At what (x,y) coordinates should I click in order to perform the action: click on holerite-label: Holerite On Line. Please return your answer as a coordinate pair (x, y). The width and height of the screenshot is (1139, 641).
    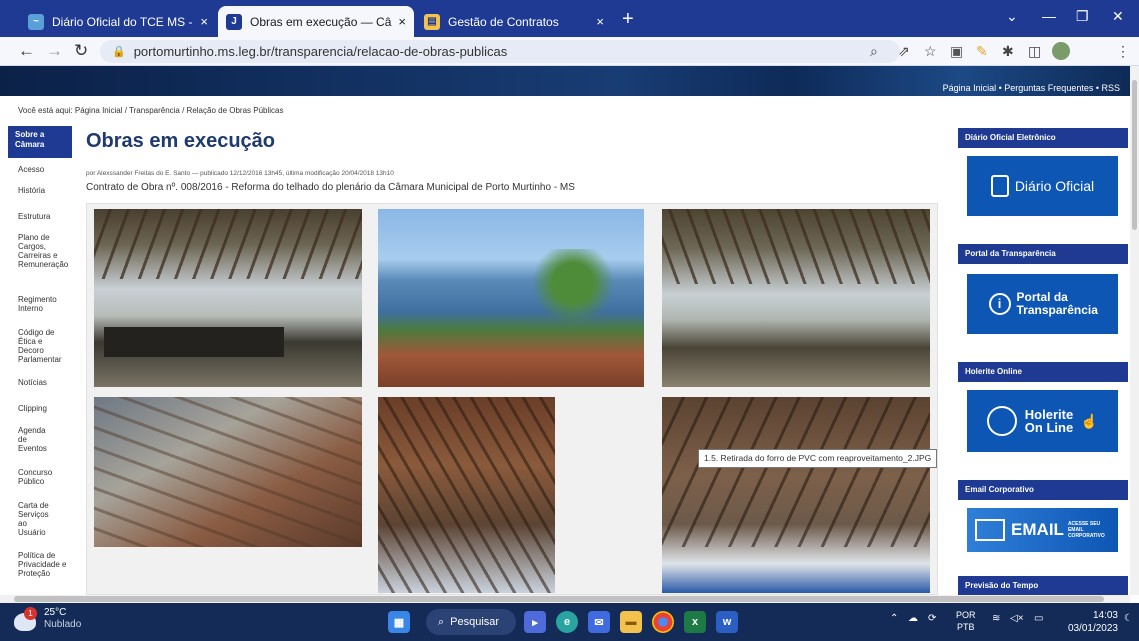
    Looking at the image, I should click on (1049, 421).